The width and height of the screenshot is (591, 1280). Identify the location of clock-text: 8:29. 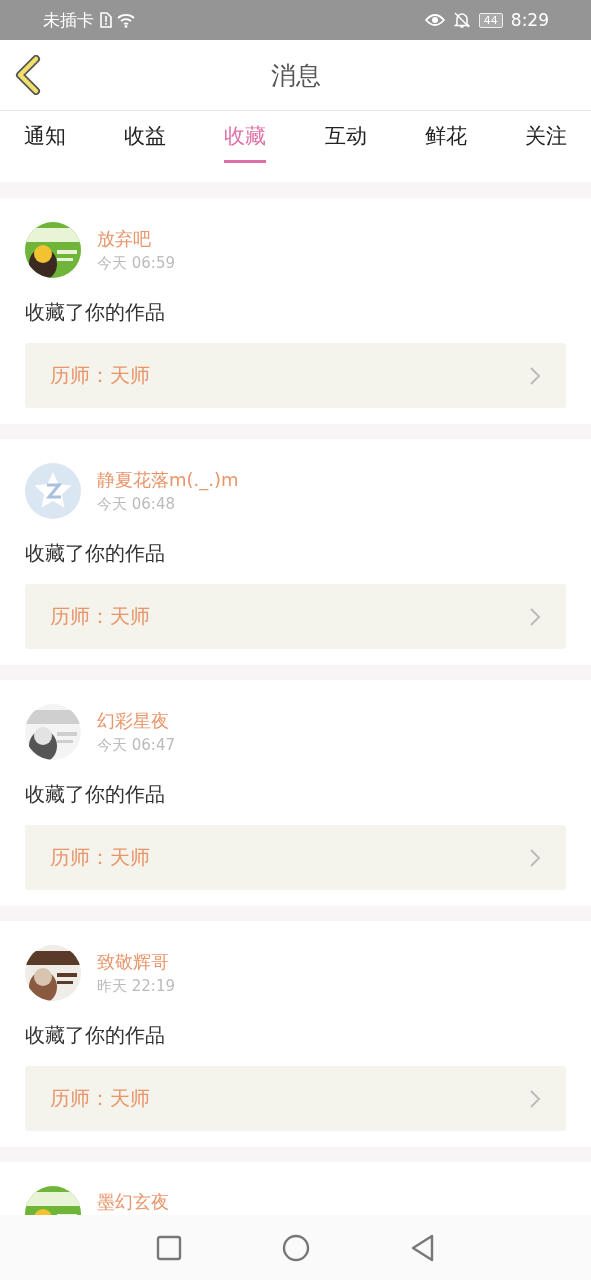
(529, 20).